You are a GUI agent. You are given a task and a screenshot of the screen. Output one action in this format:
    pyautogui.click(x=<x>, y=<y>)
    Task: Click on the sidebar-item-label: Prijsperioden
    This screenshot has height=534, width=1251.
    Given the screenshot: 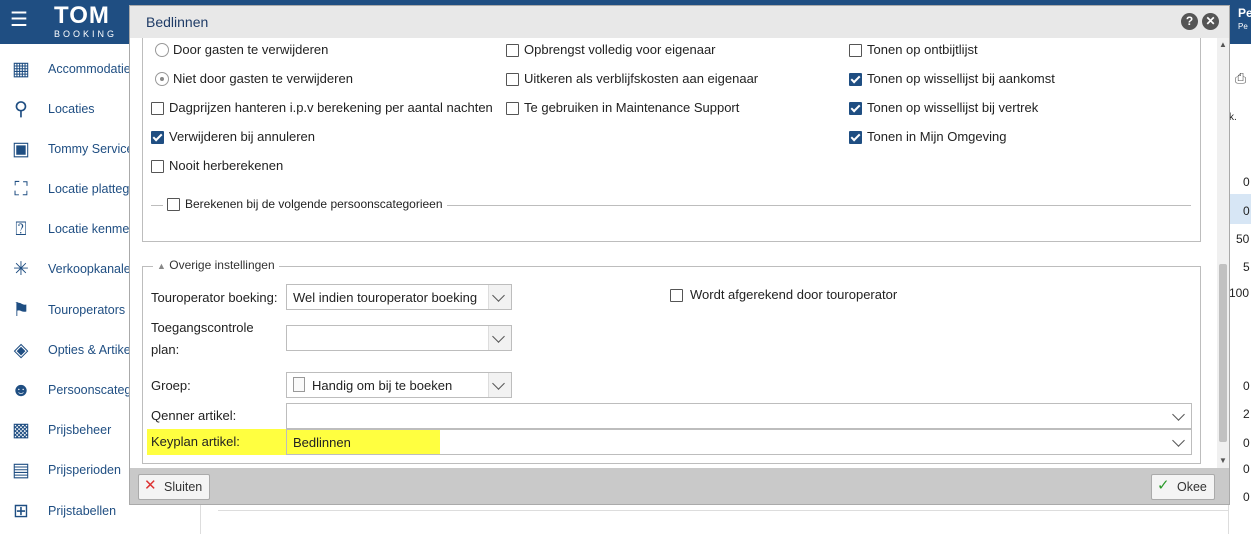 What is the action you would take?
    pyautogui.click(x=84, y=470)
    